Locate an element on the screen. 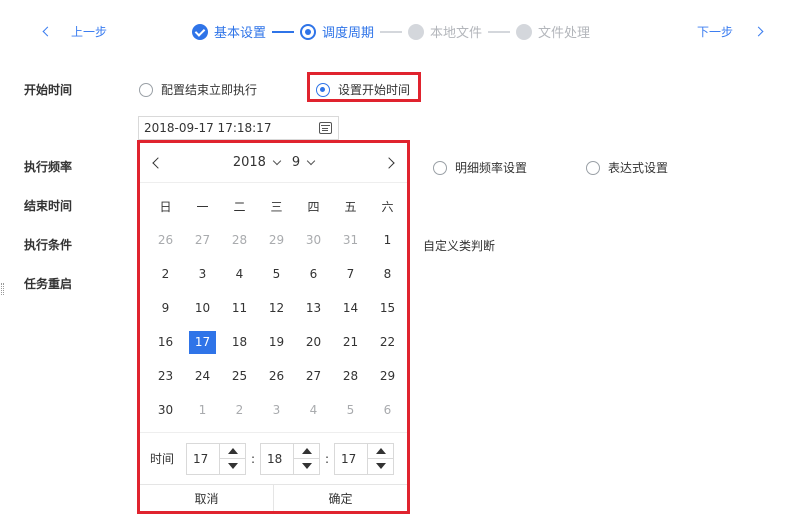 This screenshot has width=805, height=532. day-number: 25 is located at coordinates (239, 376).